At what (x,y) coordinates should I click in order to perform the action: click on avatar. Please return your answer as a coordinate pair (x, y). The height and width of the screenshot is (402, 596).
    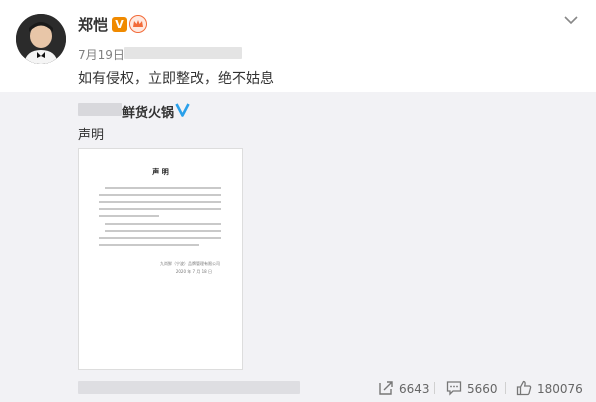
    Looking at the image, I should click on (41, 39).